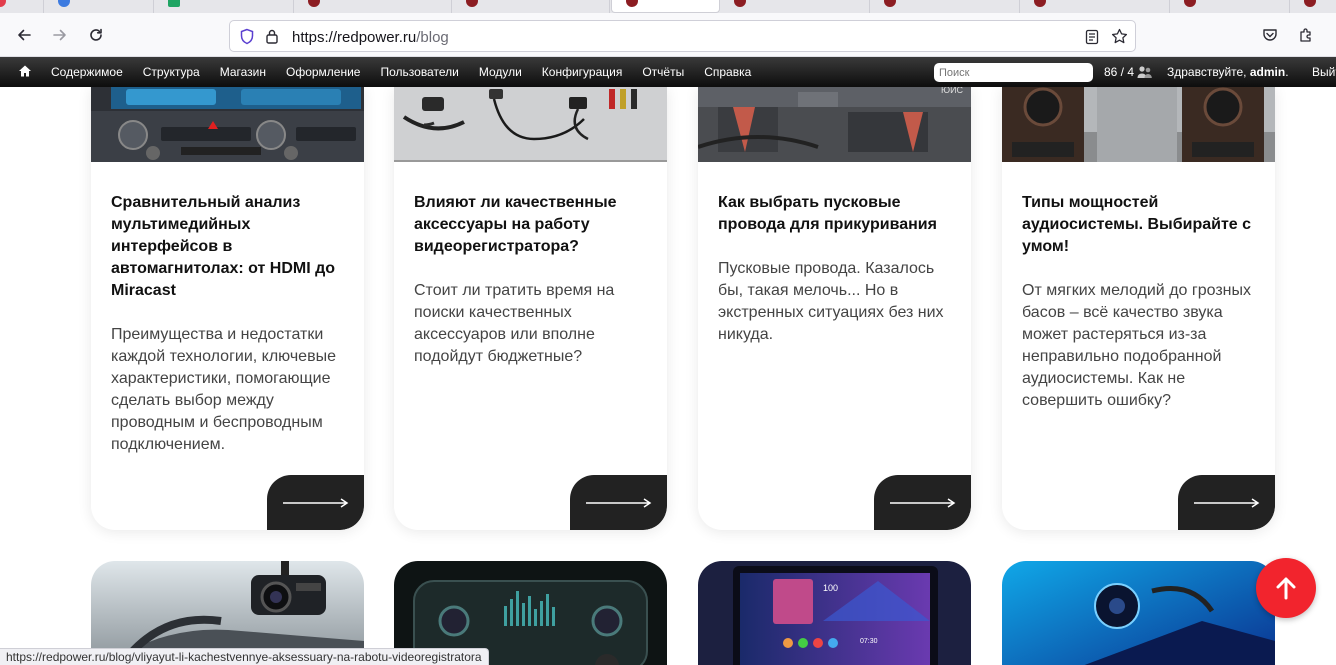 The width and height of the screenshot is (1336, 665). What do you see at coordinates (682, 36) in the screenshot?
I see `address-bar: https://redpower.ru/blog` at bounding box center [682, 36].